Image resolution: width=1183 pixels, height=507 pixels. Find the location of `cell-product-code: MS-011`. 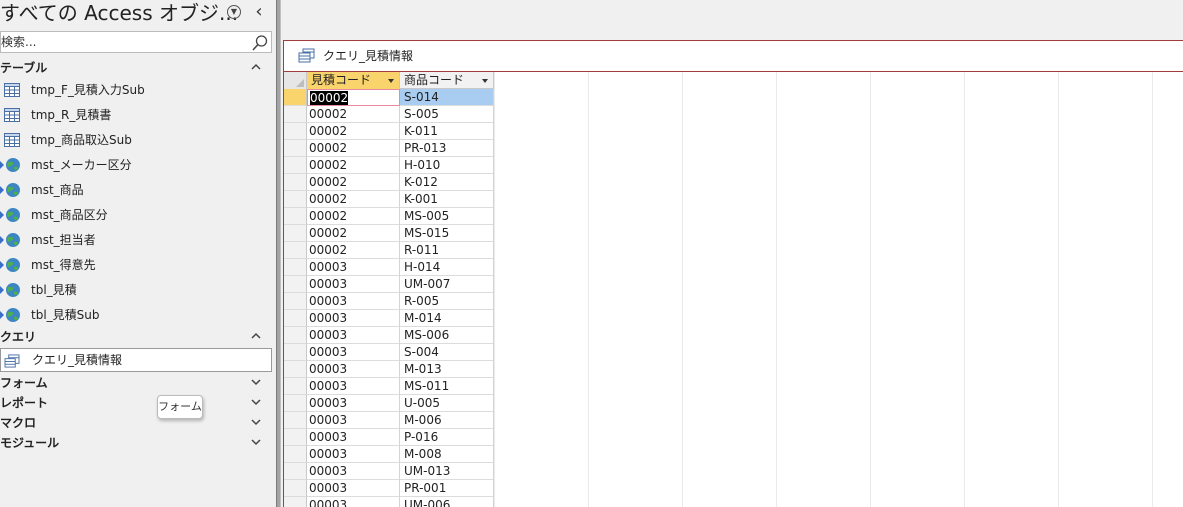

cell-product-code: MS-011 is located at coordinates (447, 386).